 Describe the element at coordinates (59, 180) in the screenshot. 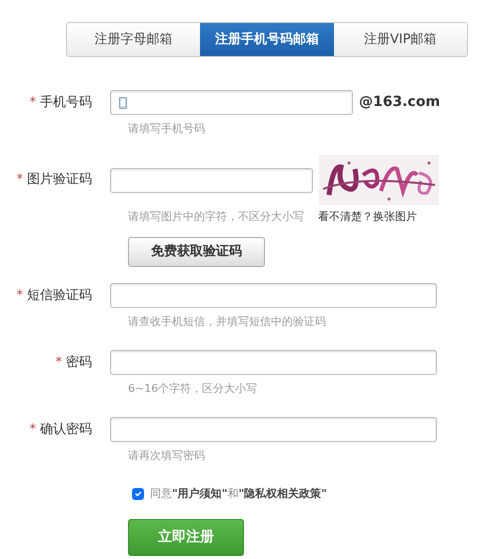

I see `field-label: 图片验证码` at that location.